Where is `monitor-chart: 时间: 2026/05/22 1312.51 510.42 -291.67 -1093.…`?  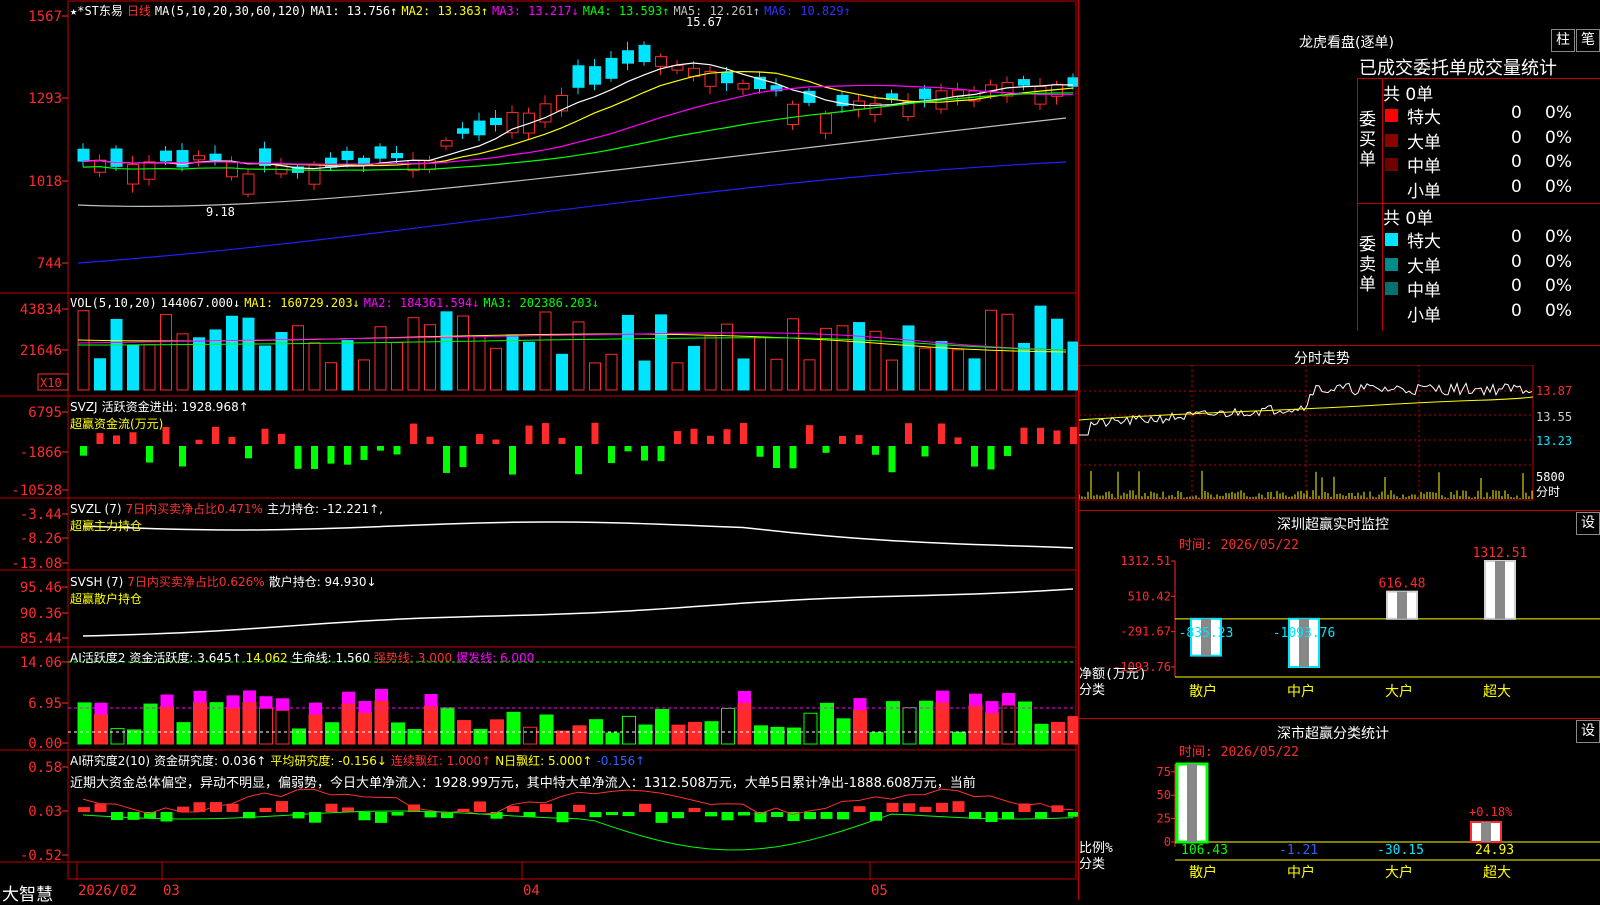 monitor-chart: 时间: 2026/05/22 1312.51 510.42 -291.67 -1093.… is located at coordinates (1339, 619).